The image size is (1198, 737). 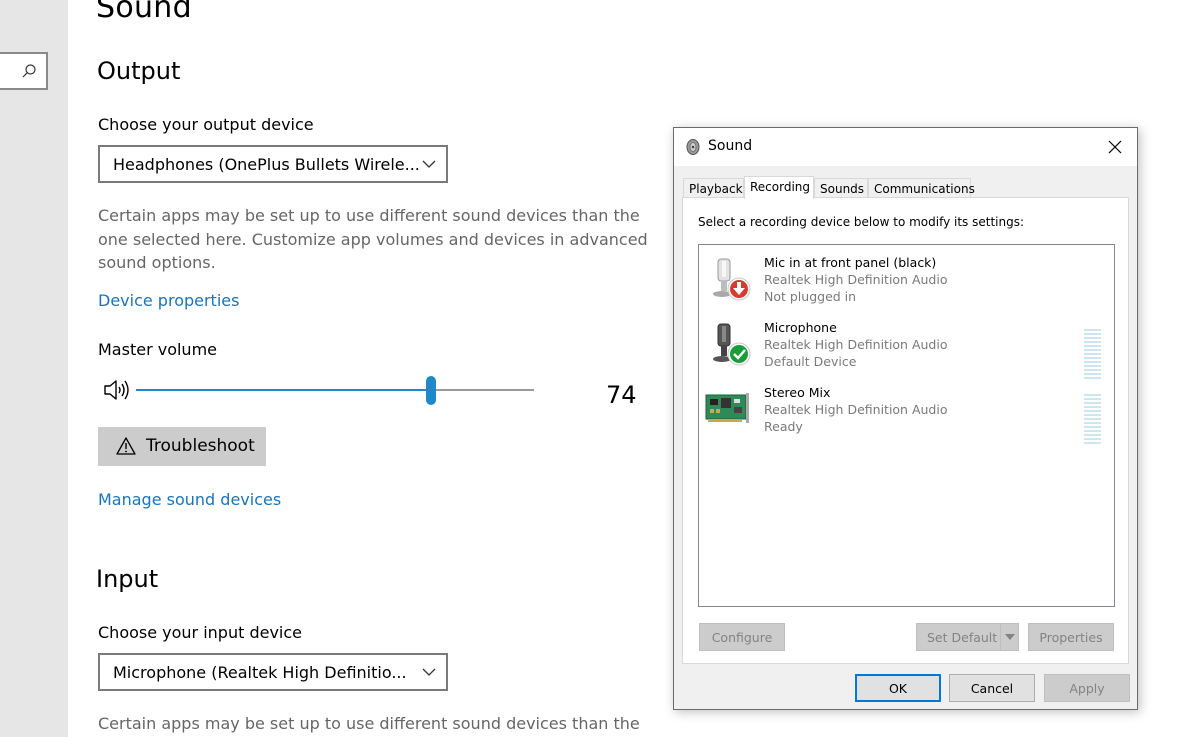 What do you see at coordinates (783, 426) in the screenshot?
I see `device-status: Ready` at bounding box center [783, 426].